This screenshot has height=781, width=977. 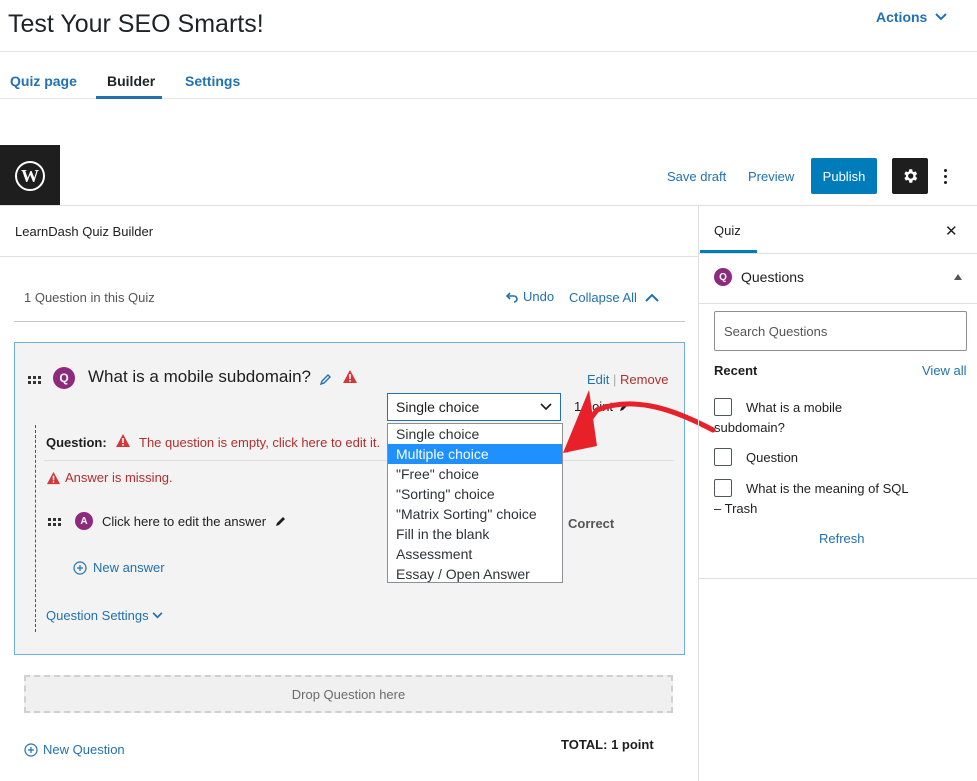 What do you see at coordinates (773, 277) in the screenshot?
I see `questions-header-label: Questions` at bounding box center [773, 277].